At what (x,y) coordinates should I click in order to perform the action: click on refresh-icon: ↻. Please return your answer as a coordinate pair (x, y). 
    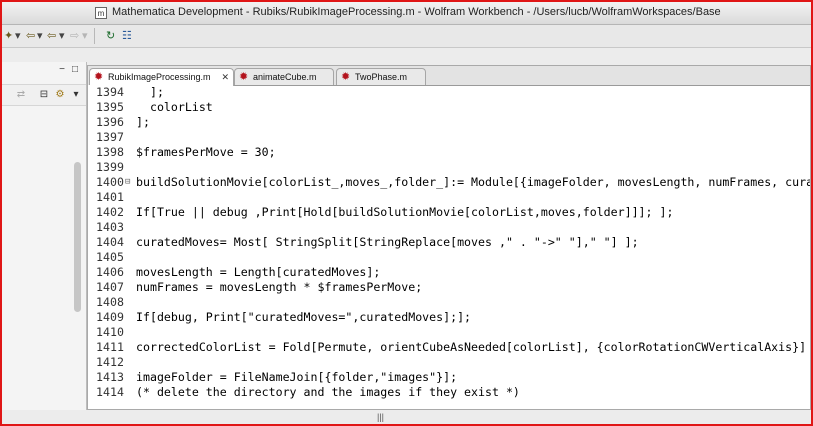
    Looking at the image, I should click on (110, 36).